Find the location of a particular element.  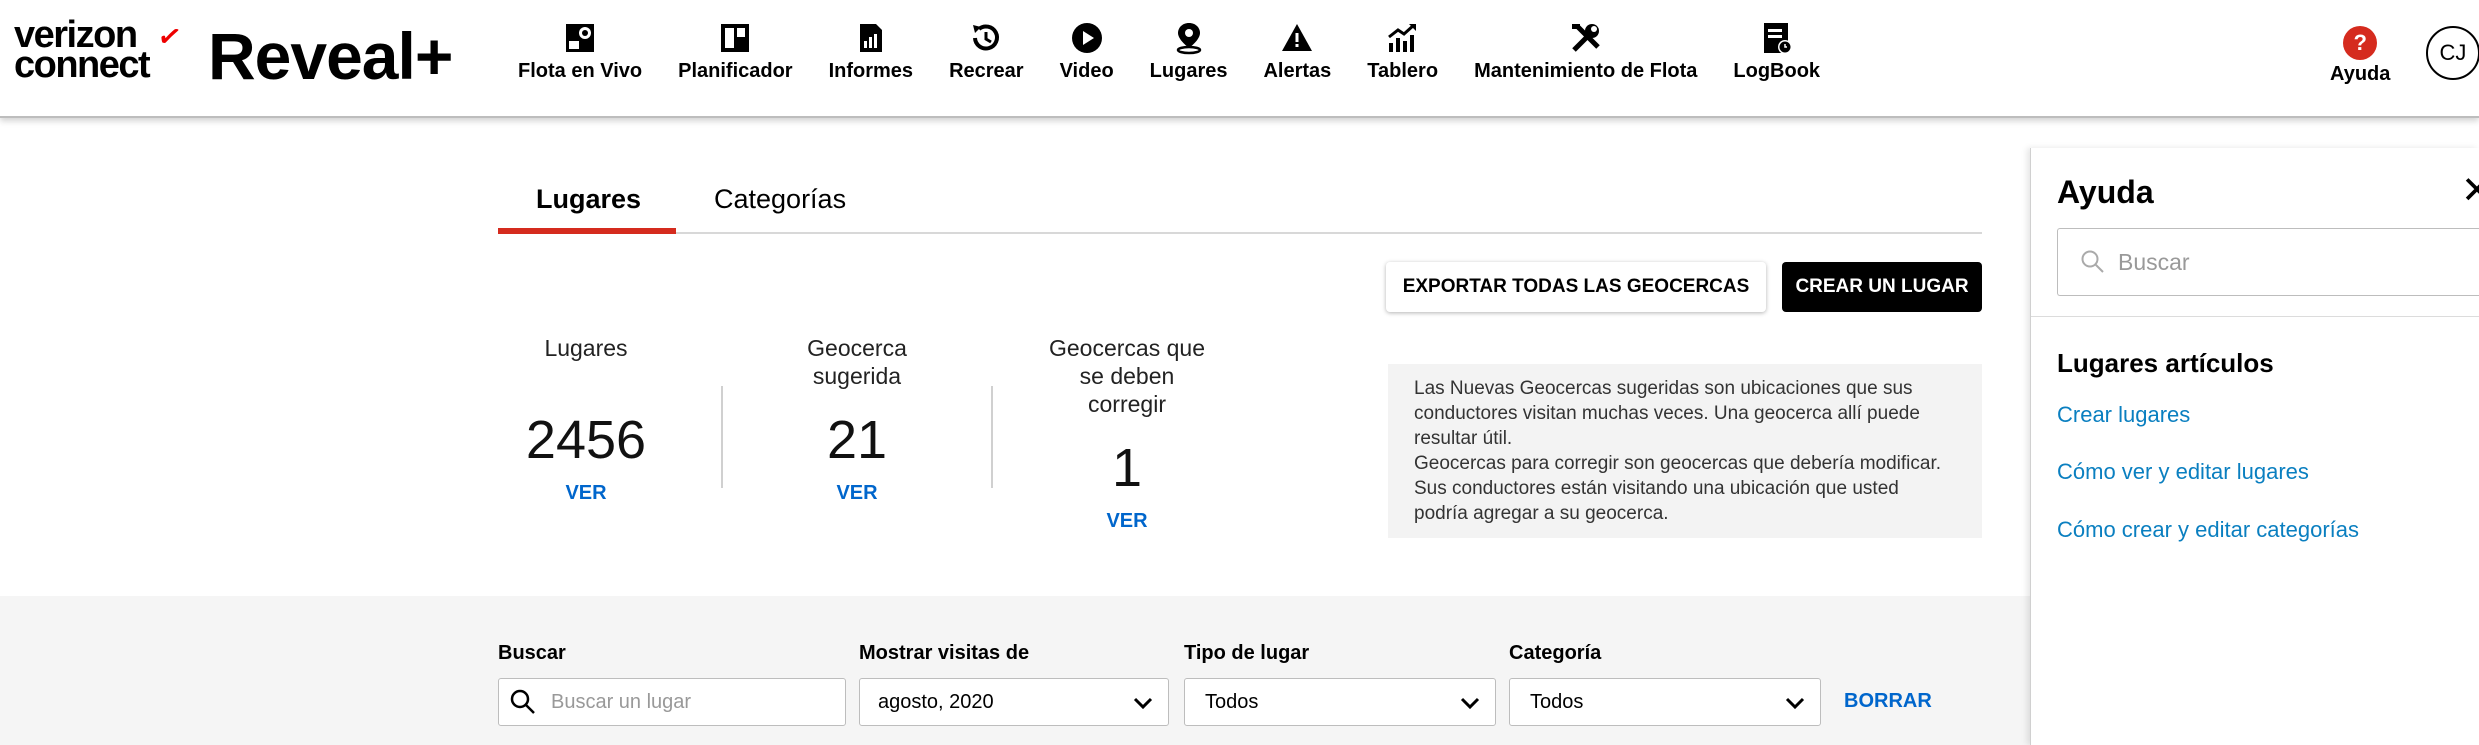

fleet-map-icon is located at coordinates (580, 38).